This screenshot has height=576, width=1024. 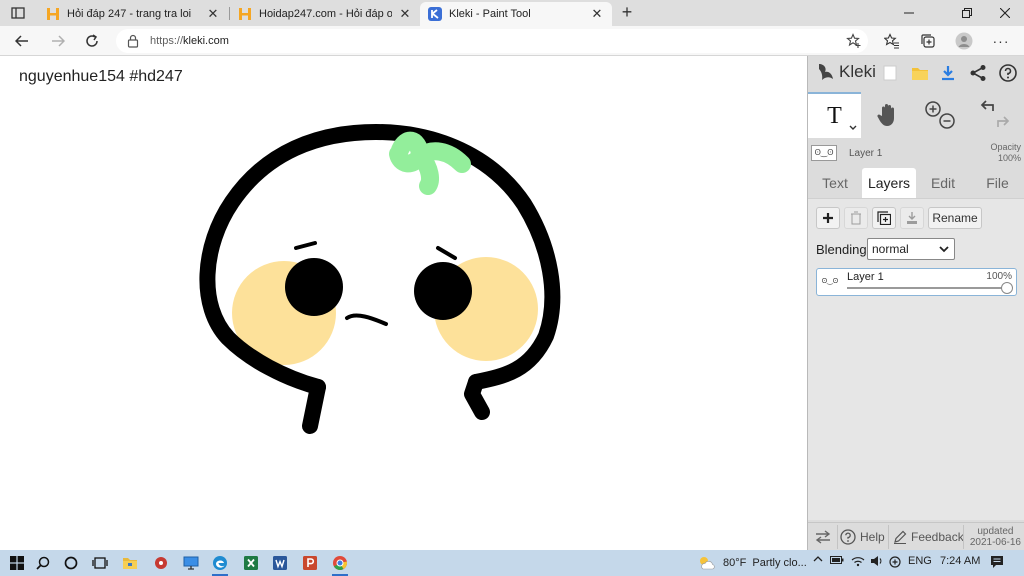 I want to click on language-indicator: ENG, so click(x=920, y=561).